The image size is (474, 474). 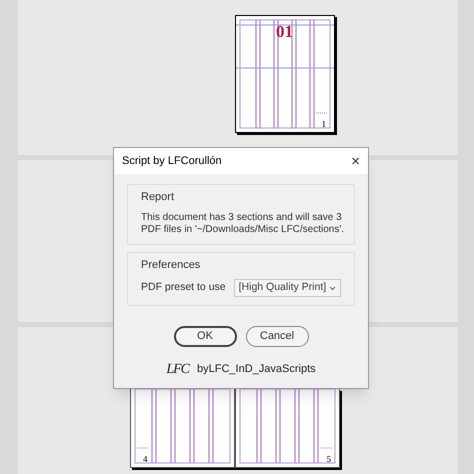 I want to click on preset-dropdown: [High Quality Print], so click(x=287, y=288).